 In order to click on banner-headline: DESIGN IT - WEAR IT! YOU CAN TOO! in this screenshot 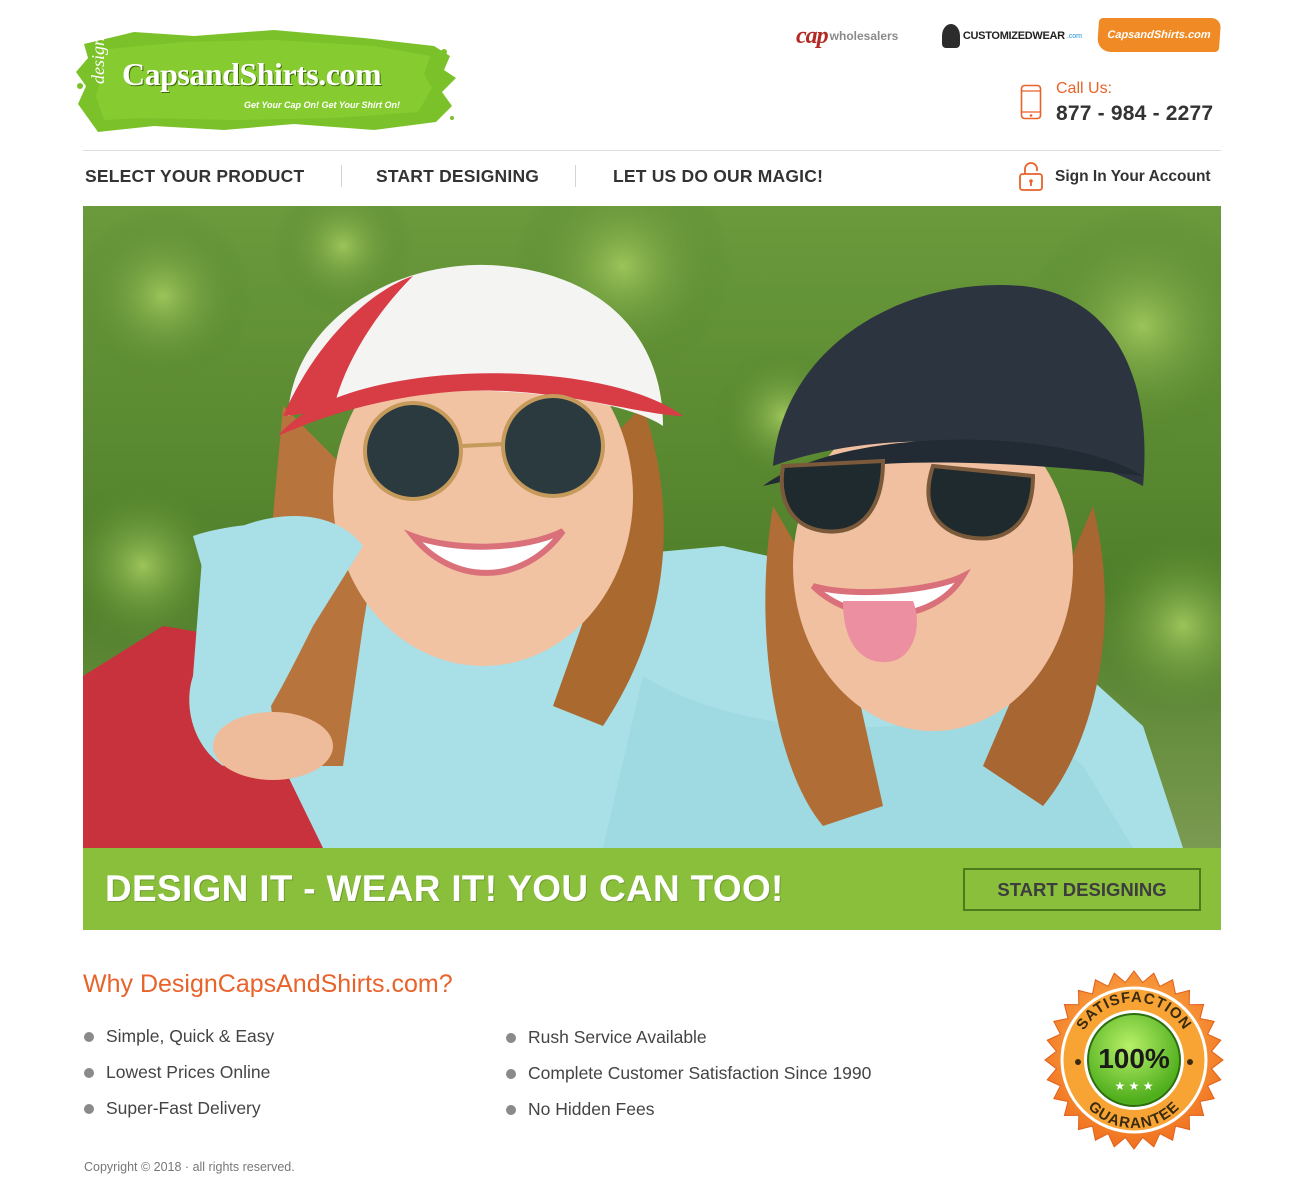, I will do `click(444, 888)`.